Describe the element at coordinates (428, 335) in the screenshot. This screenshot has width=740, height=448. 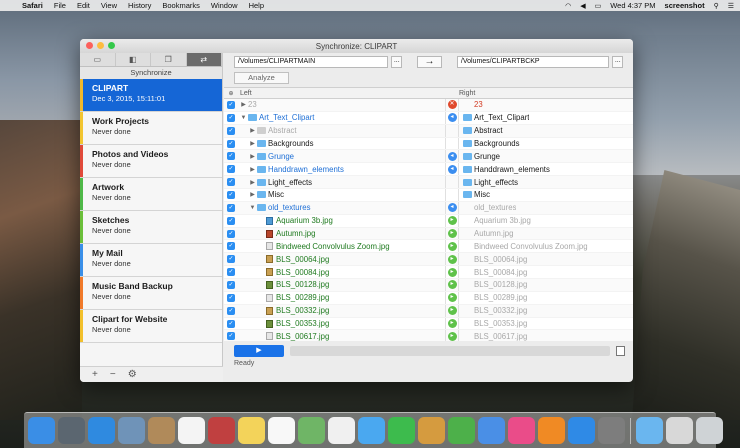
I see `comparison-row: ✓ BLS_00617.jpg ▸ BLS_00617.jpg` at that location.